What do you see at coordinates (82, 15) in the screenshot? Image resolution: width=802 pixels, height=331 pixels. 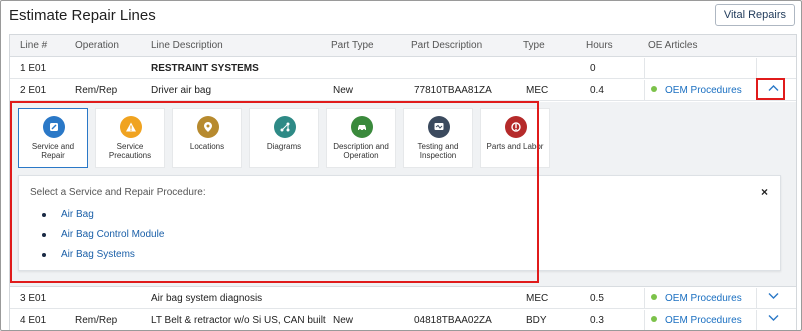 I see `page-title: Estimate Repair Lines` at bounding box center [82, 15].